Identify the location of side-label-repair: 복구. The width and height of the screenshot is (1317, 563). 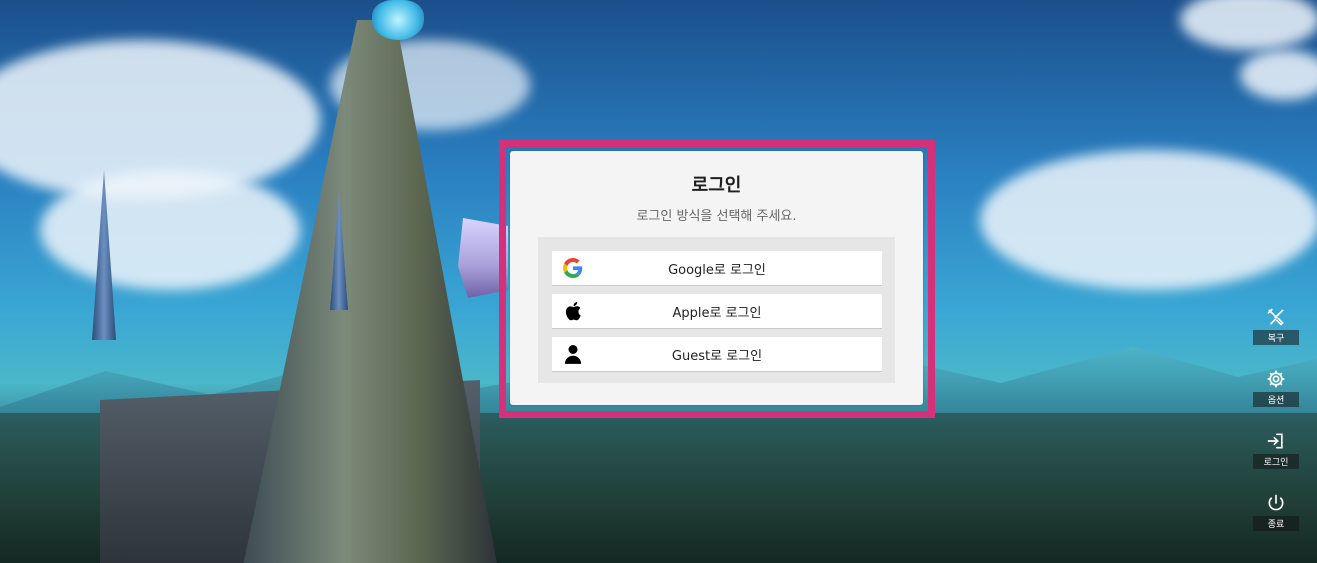
(1276, 337).